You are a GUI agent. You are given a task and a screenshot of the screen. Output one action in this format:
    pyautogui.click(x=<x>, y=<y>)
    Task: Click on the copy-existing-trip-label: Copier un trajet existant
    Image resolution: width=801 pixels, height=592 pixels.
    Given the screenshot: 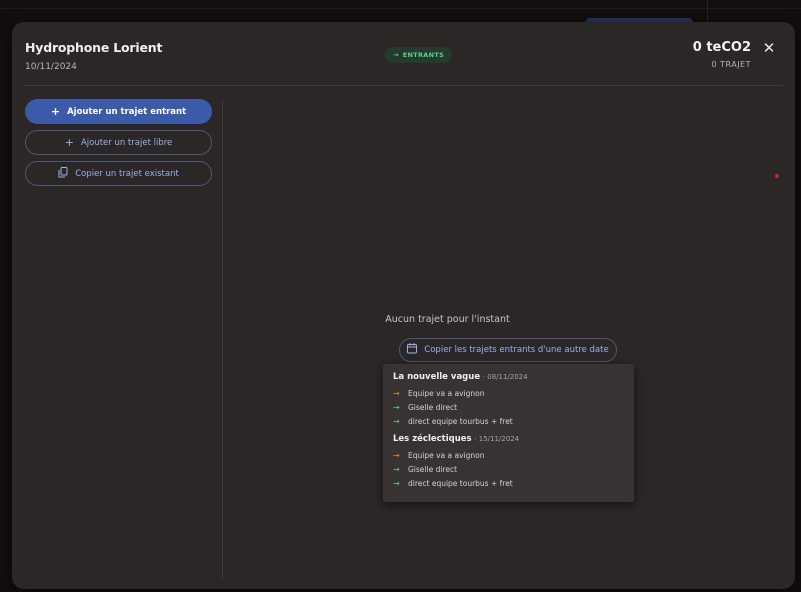 What is the action you would take?
    pyautogui.click(x=127, y=173)
    